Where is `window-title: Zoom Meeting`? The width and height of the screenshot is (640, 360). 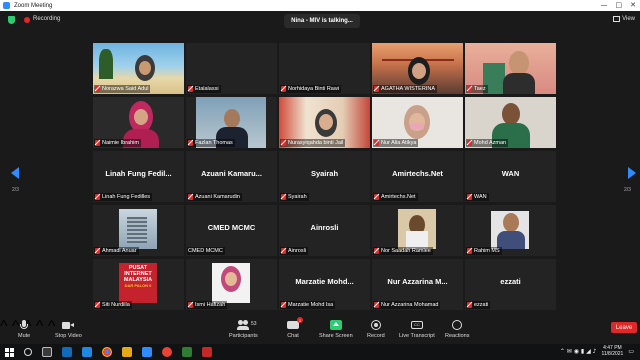
window-title: Zoom Meeting is located at coordinates (33, 5).